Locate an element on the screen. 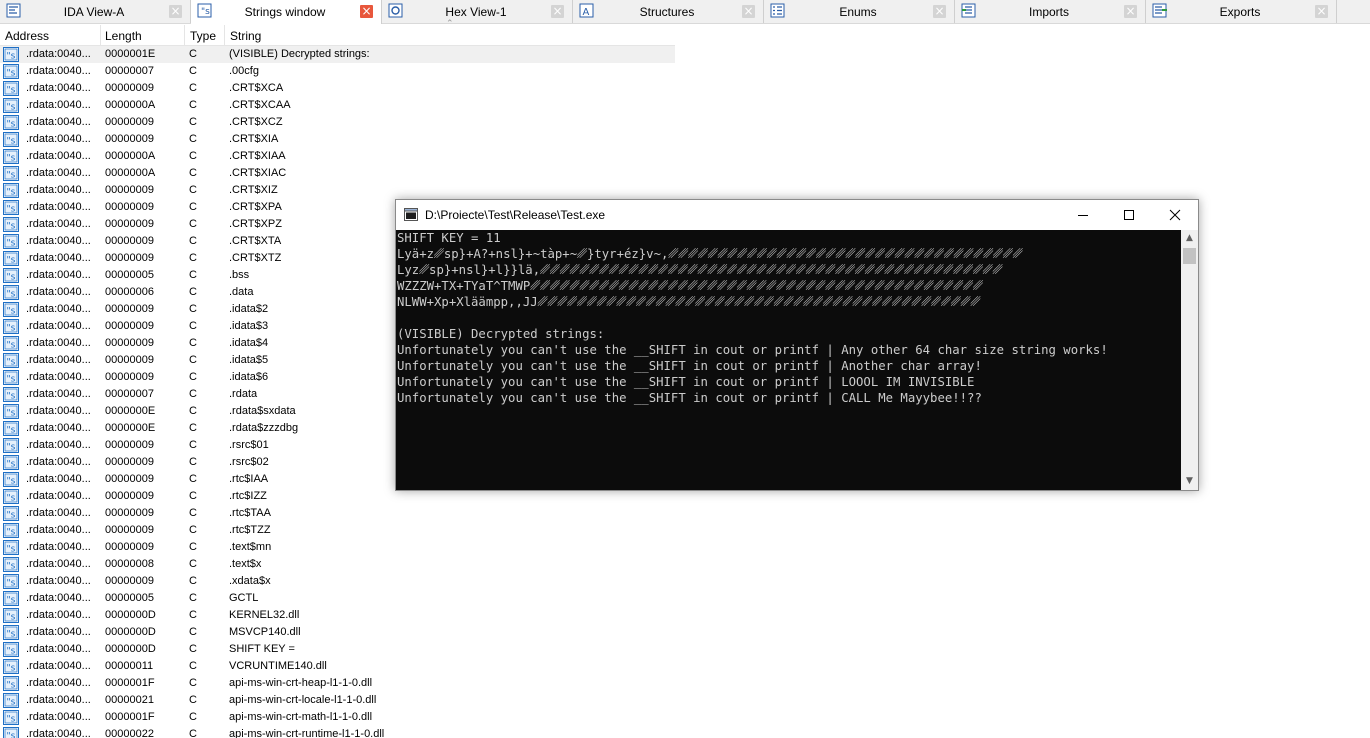  cell-string: .idata$3 is located at coordinates (249, 326).